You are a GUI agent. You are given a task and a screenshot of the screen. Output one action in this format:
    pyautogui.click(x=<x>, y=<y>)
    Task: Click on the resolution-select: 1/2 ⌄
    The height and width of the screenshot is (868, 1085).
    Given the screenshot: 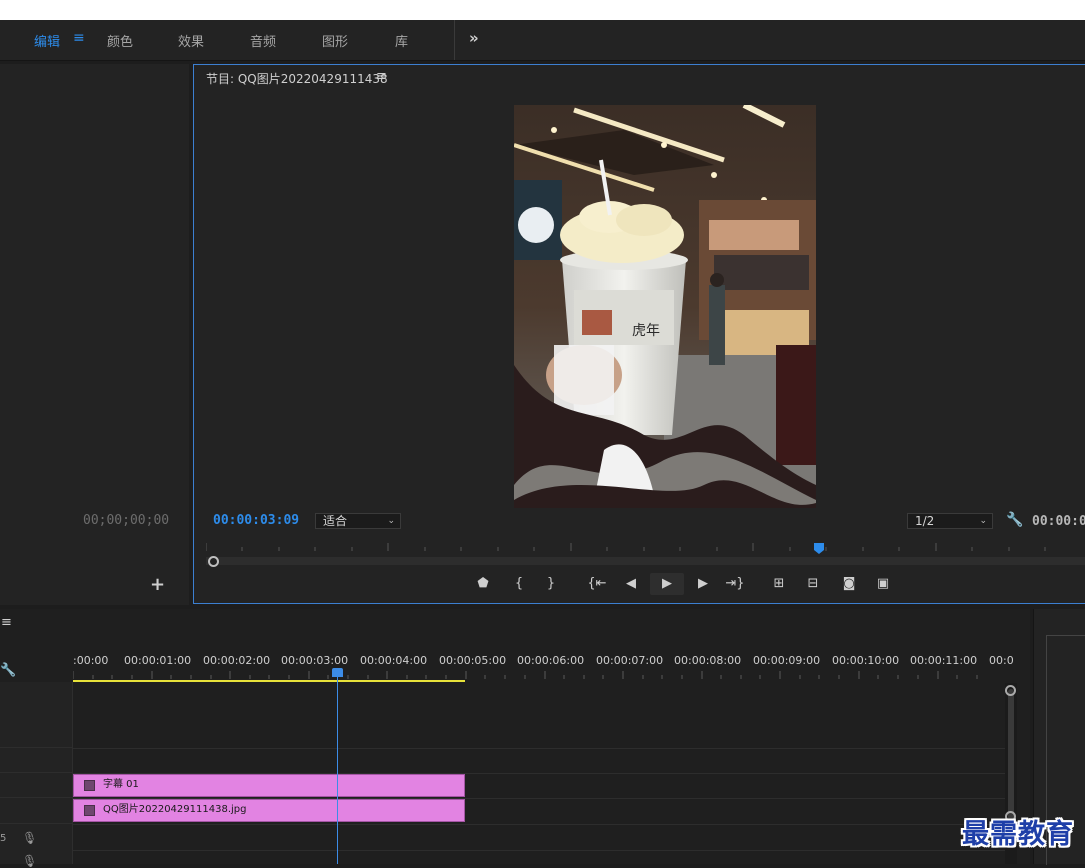 What is the action you would take?
    pyautogui.click(x=950, y=521)
    